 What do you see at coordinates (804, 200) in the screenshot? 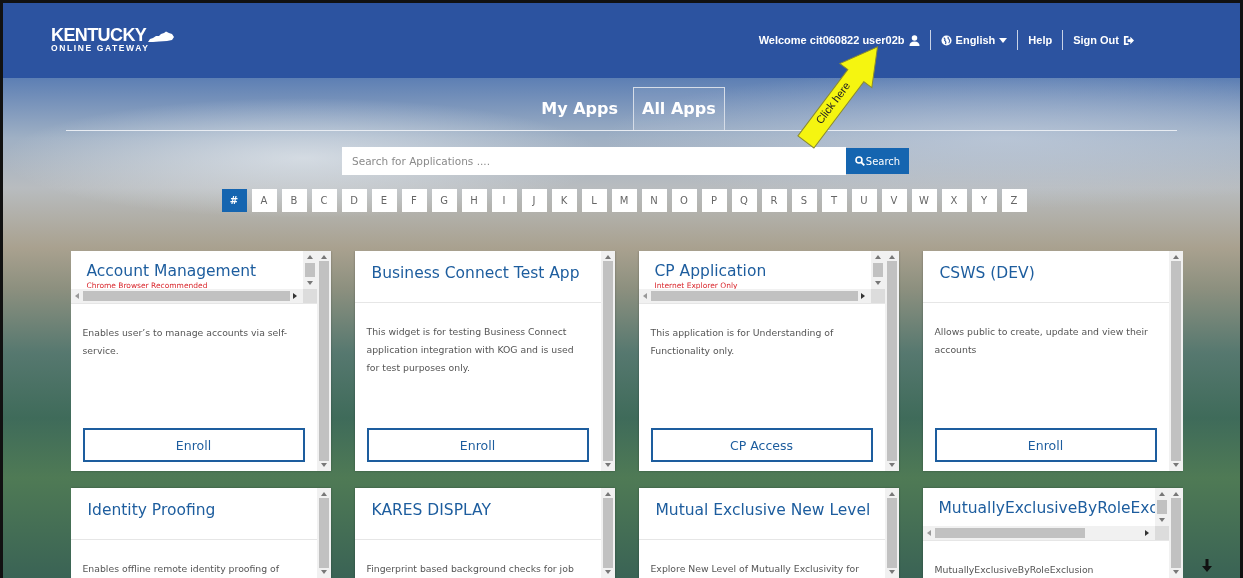
I see `letter-filter: S` at bounding box center [804, 200].